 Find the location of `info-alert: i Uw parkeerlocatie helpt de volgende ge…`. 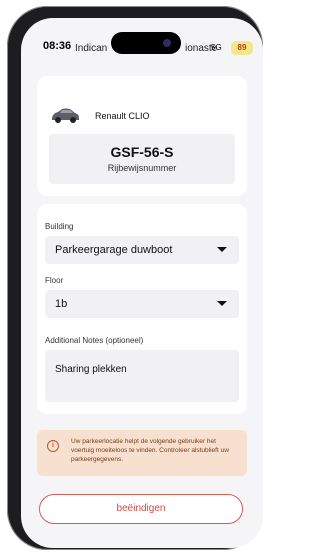

info-alert: i Uw parkeerlocatie helpt de volgende ge… is located at coordinates (142, 453).